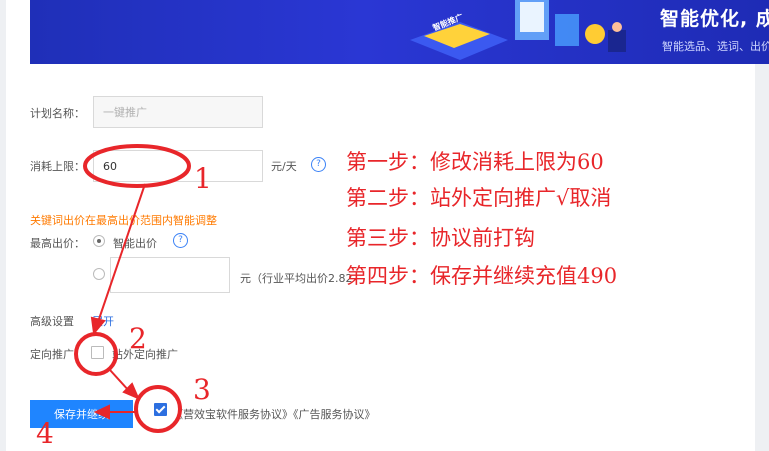  I want to click on right-edge, so click(762, 225).